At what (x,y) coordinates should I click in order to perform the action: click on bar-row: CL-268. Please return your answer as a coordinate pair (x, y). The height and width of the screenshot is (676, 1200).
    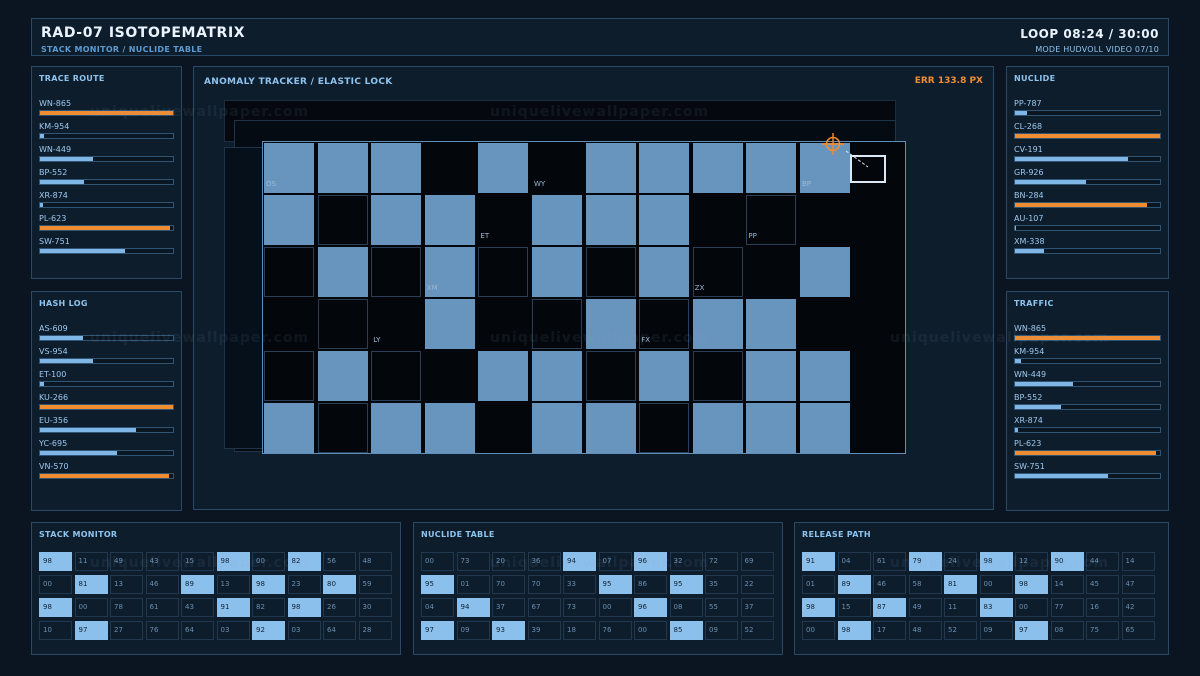
    Looking at the image, I should click on (1087, 131).